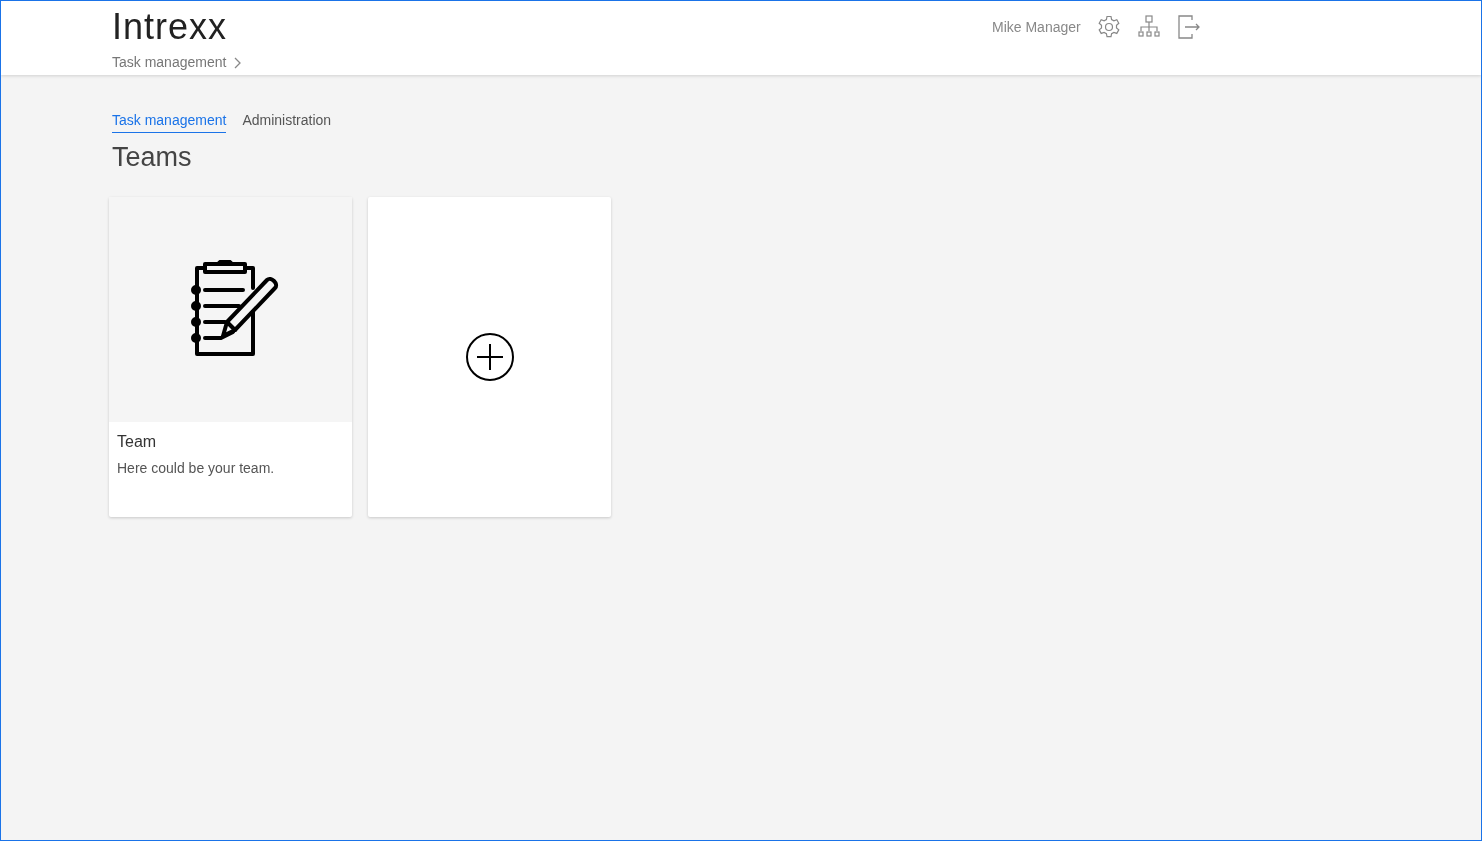 This screenshot has width=1482, height=841. What do you see at coordinates (169, 121) in the screenshot?
I see `tab: Task management` at bounding box center [169, 121].